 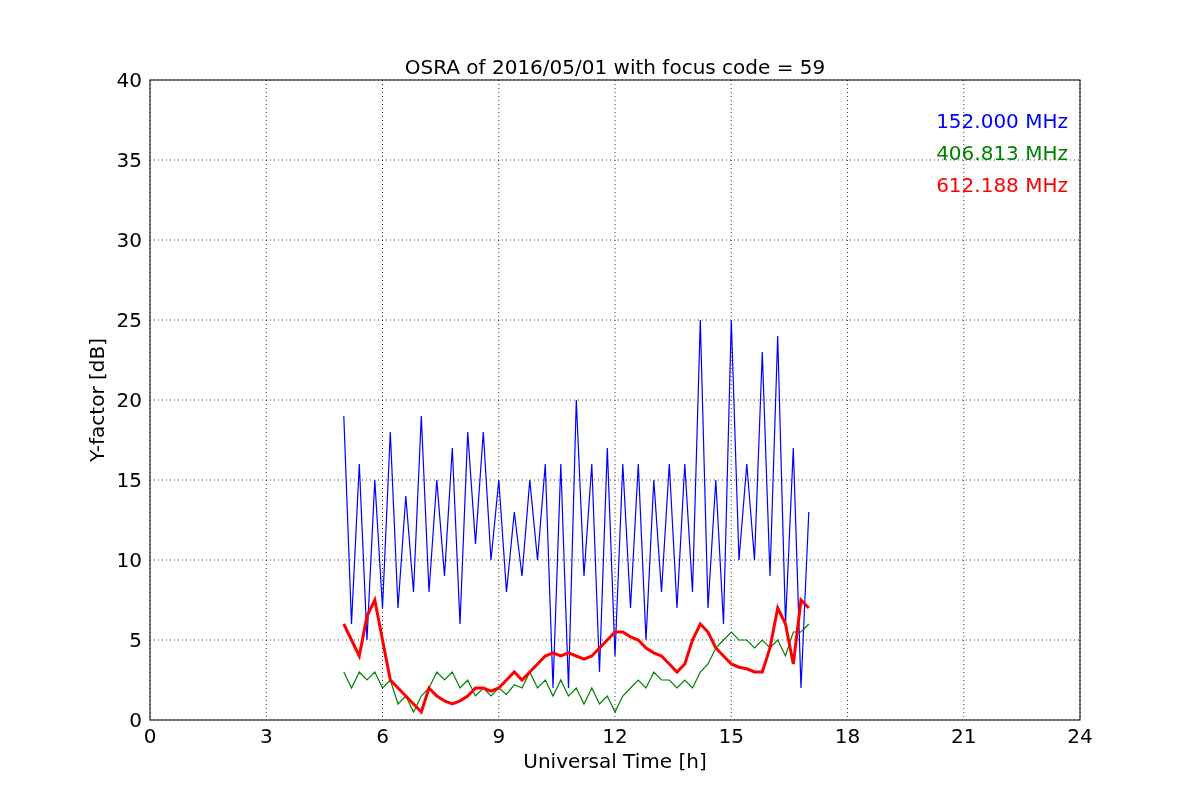 I want to click on y-axis-label: Y-factor [dB], so click(x=97, y=400).